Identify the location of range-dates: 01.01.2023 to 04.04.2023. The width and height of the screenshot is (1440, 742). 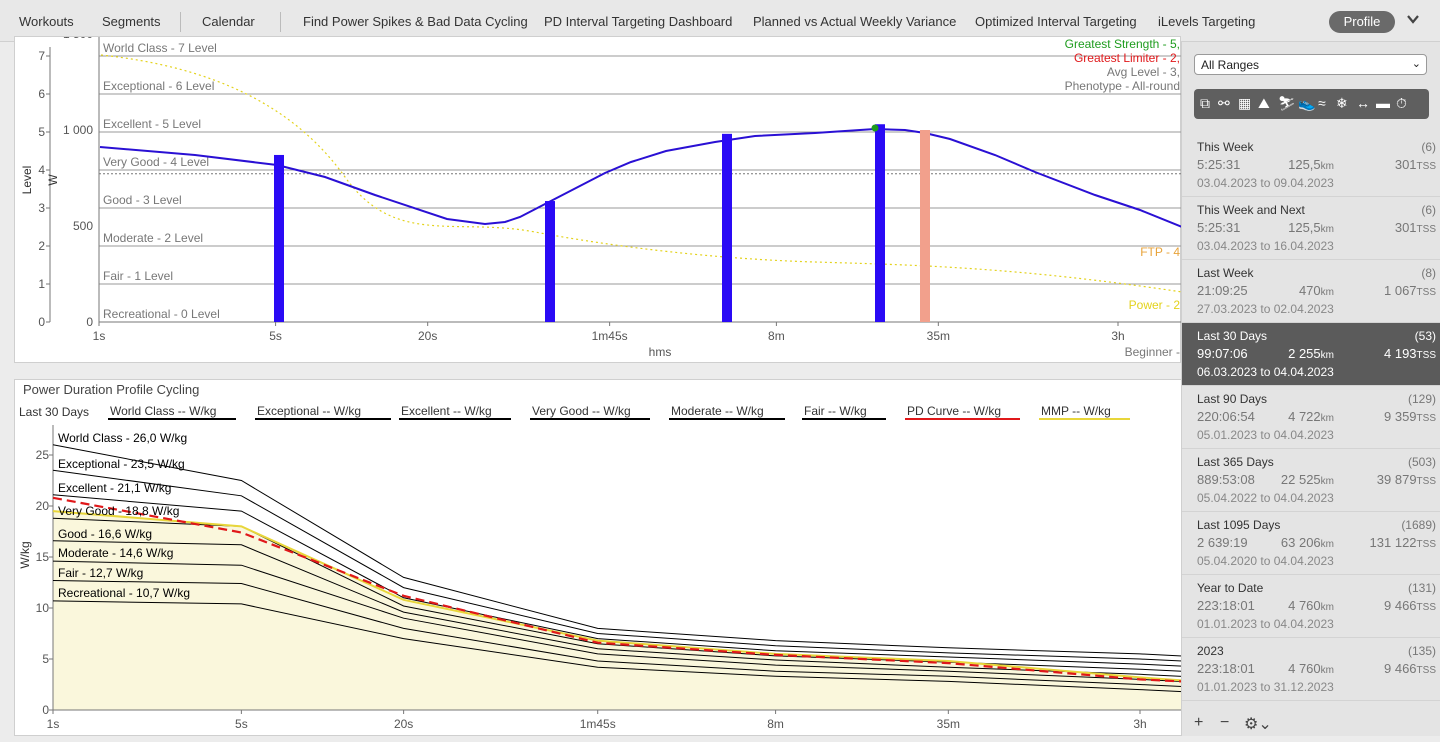
(1265, 624).